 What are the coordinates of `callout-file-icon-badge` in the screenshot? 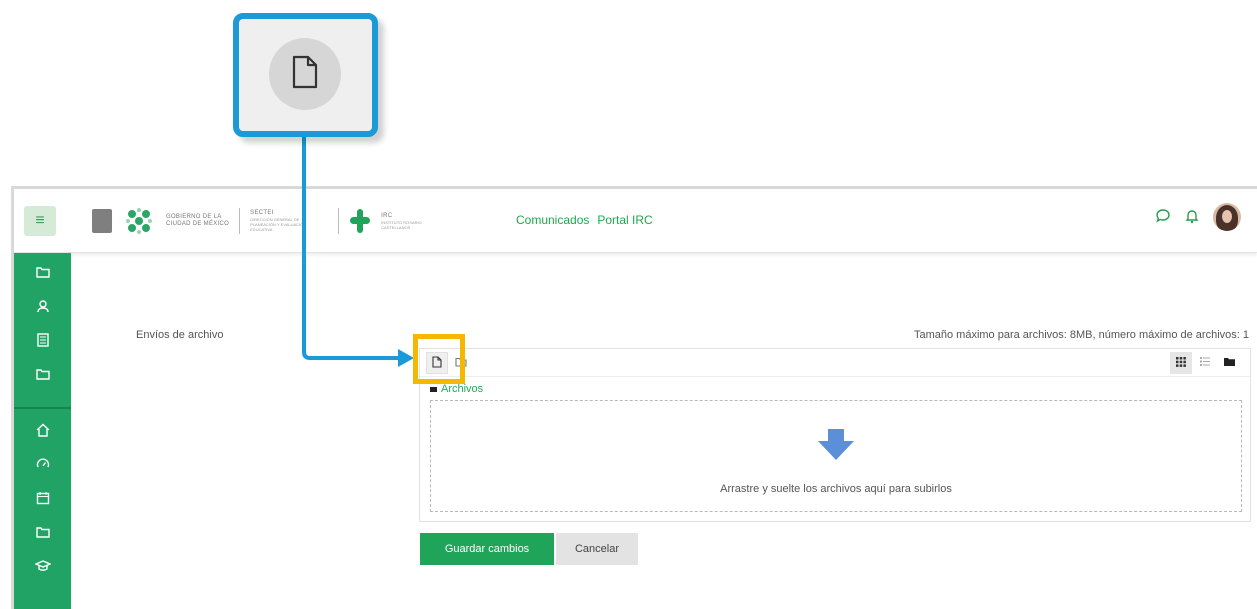 It's located at (305, 74).